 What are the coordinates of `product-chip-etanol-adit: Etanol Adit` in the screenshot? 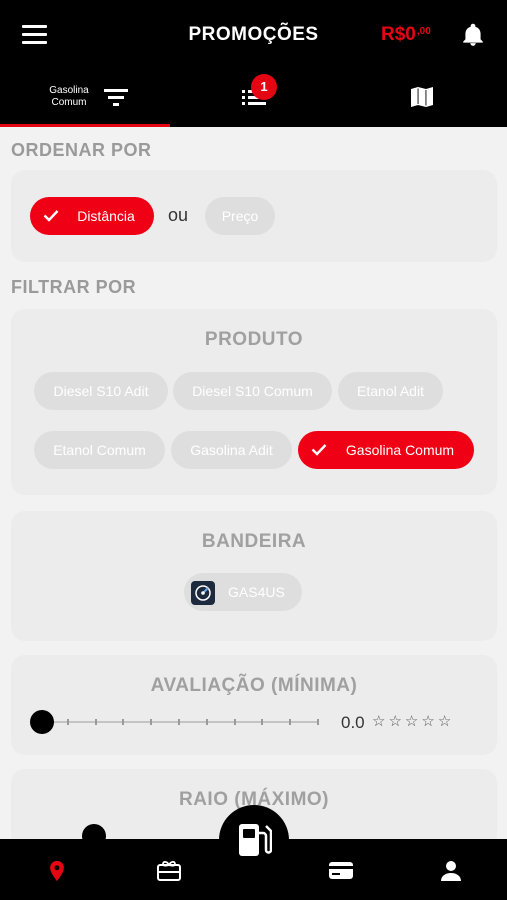 It's located at (390, 391).